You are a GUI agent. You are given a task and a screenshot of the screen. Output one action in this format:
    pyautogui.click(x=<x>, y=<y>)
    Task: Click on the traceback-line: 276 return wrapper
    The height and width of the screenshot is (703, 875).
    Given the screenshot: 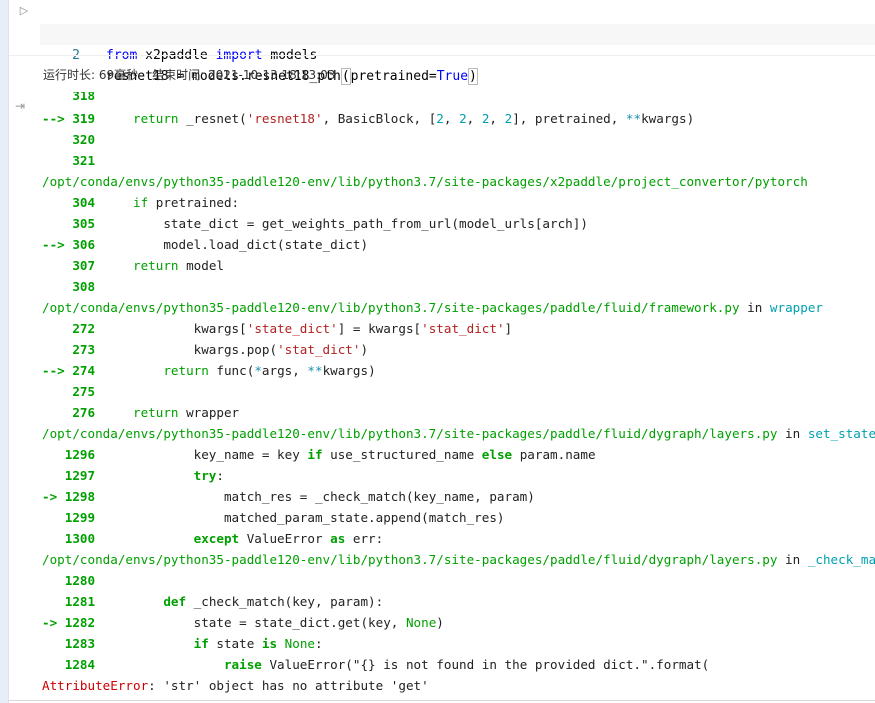 What is the action you would take?
    pyautogui.click(x=141, y=412)
    